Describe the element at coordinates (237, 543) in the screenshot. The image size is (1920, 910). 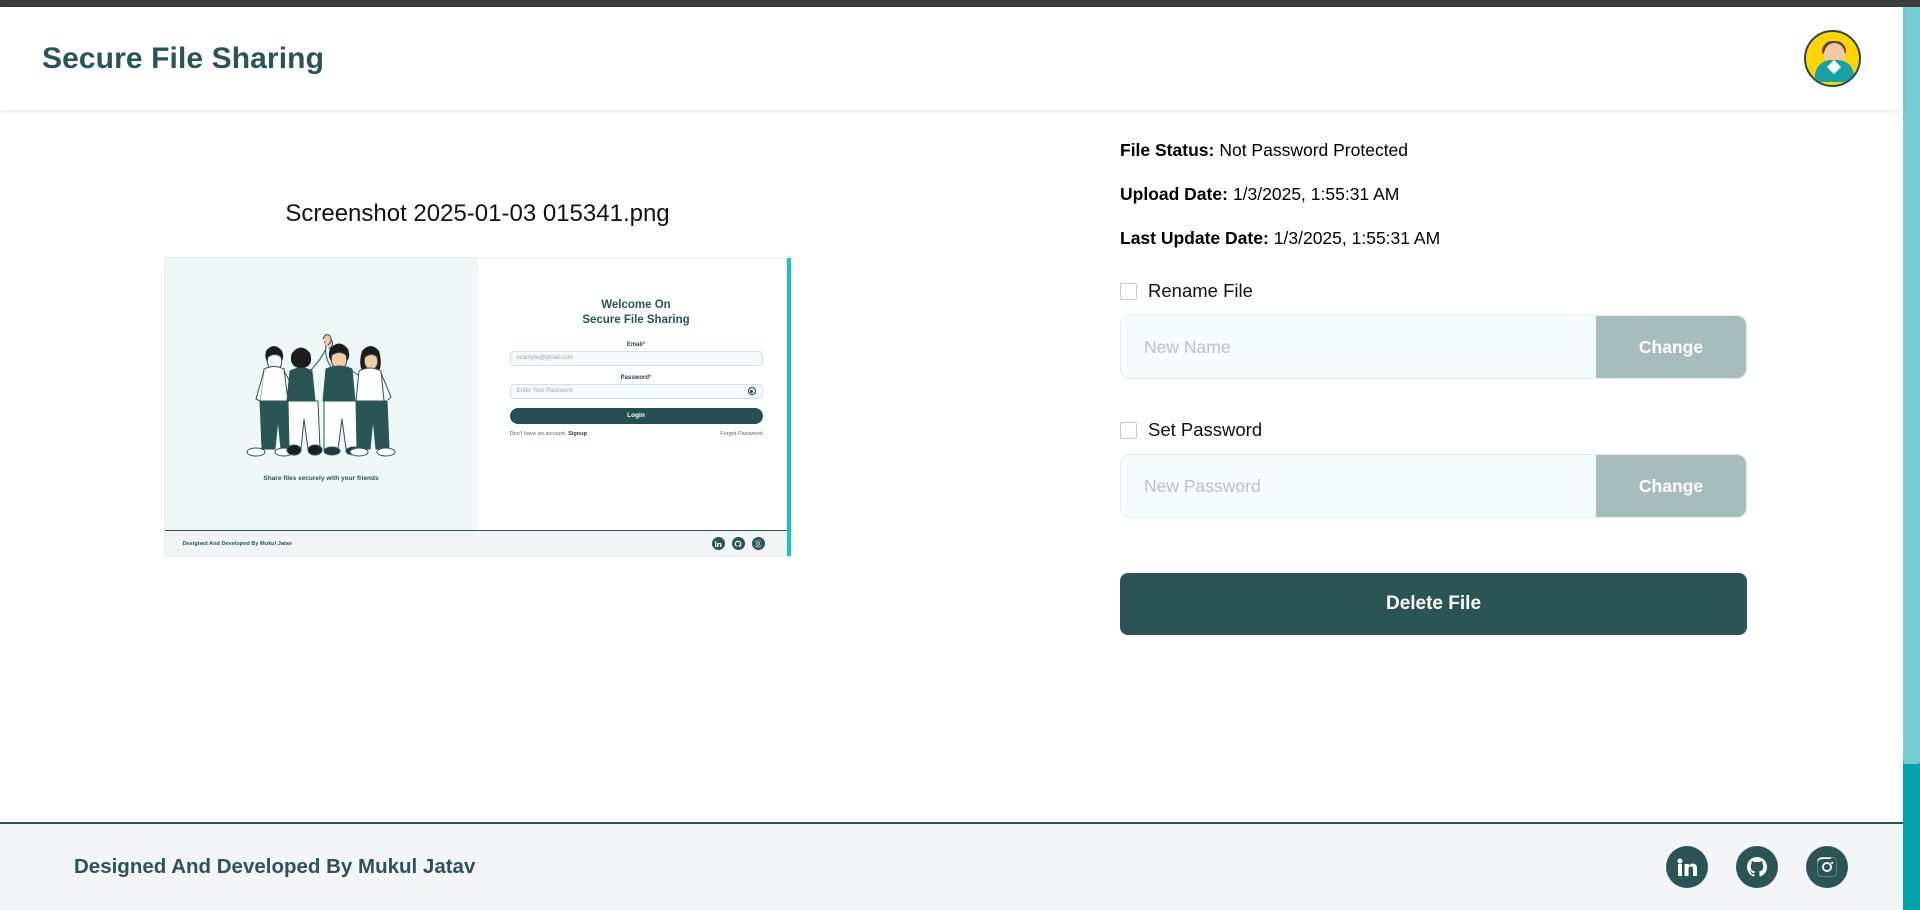
I see `preview-footer-credit: Designed And Developed By Mukul Jatav` at that location.